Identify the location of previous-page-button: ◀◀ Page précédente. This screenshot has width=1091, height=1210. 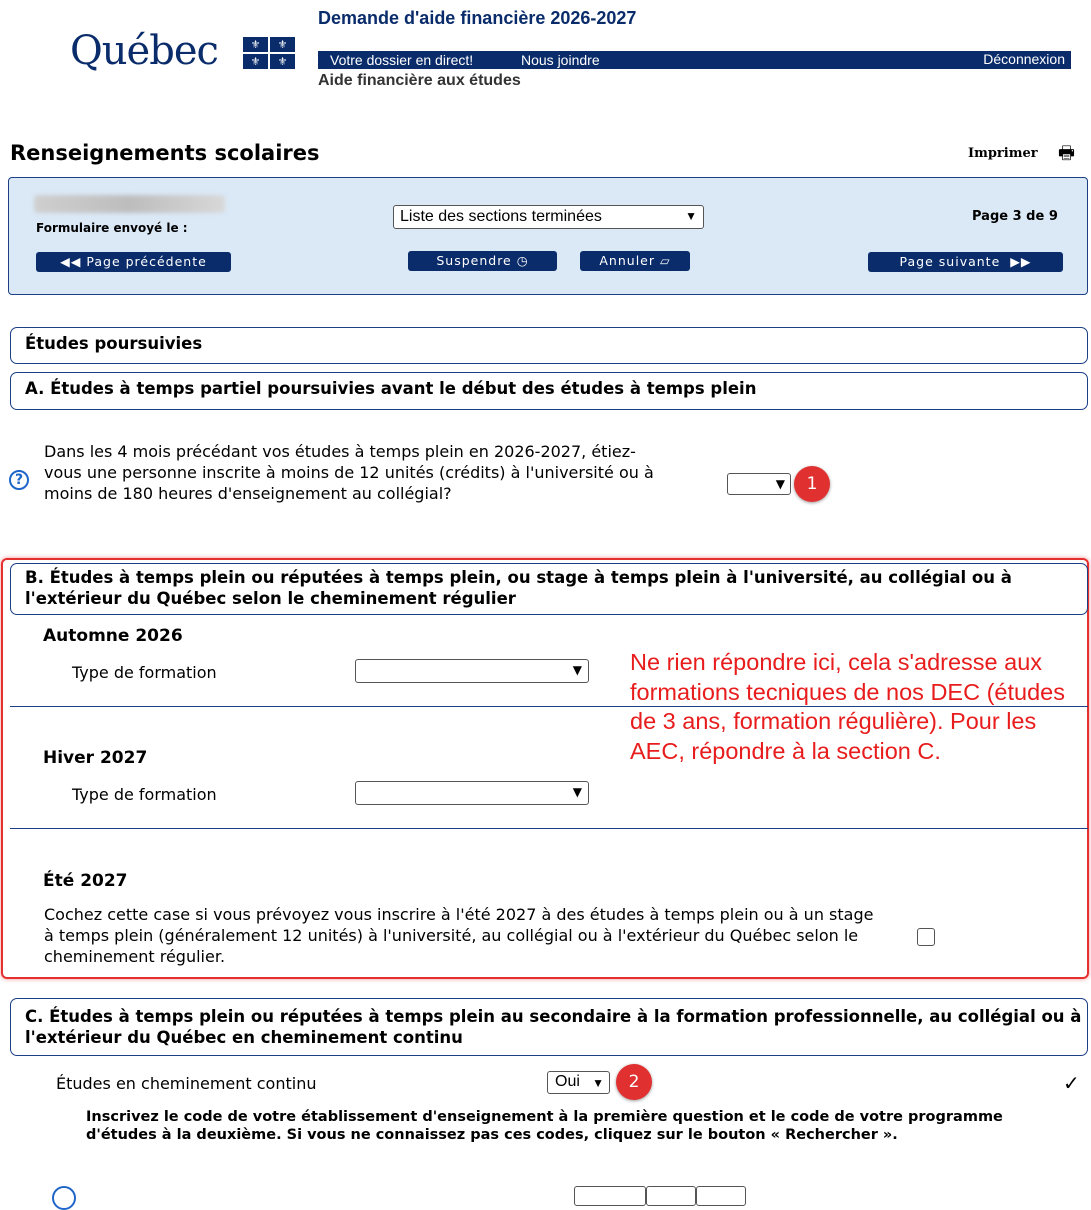
(133, 262).